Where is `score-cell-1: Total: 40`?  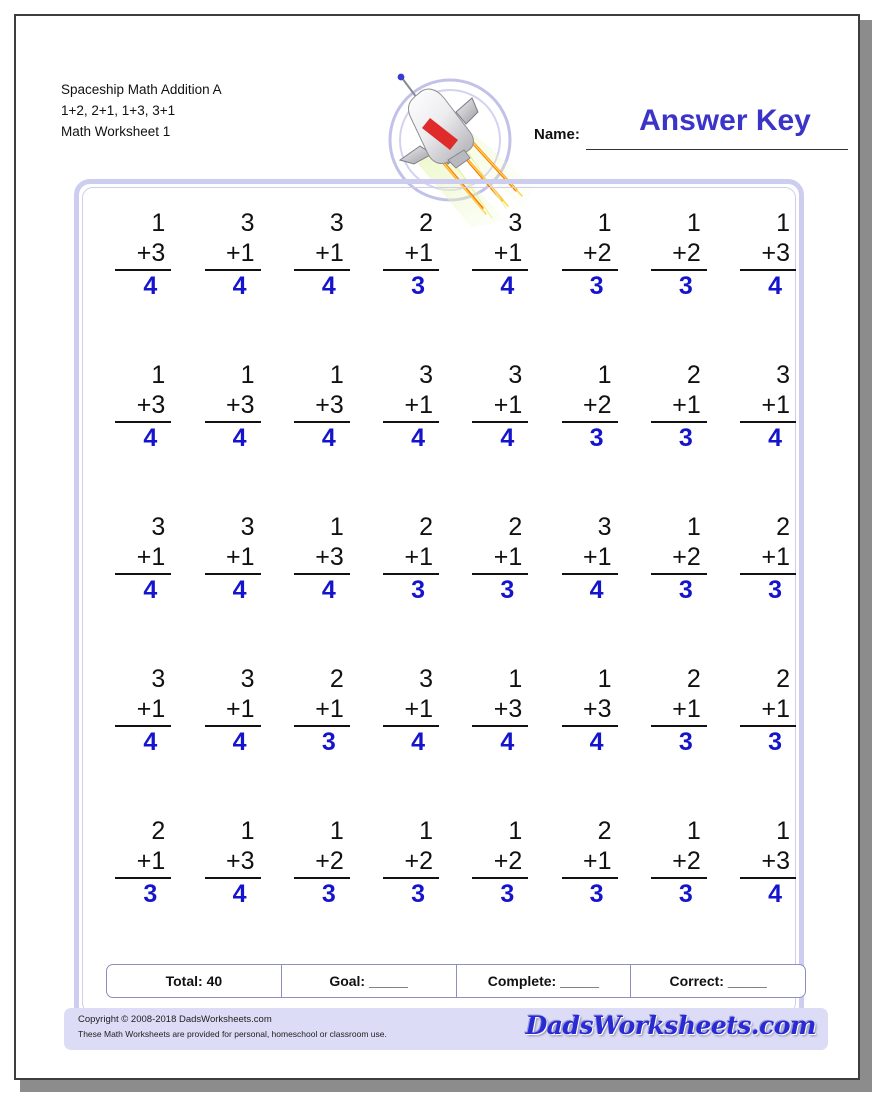 score-cell-1: Total: 40 is located at coordinates (194, 981).